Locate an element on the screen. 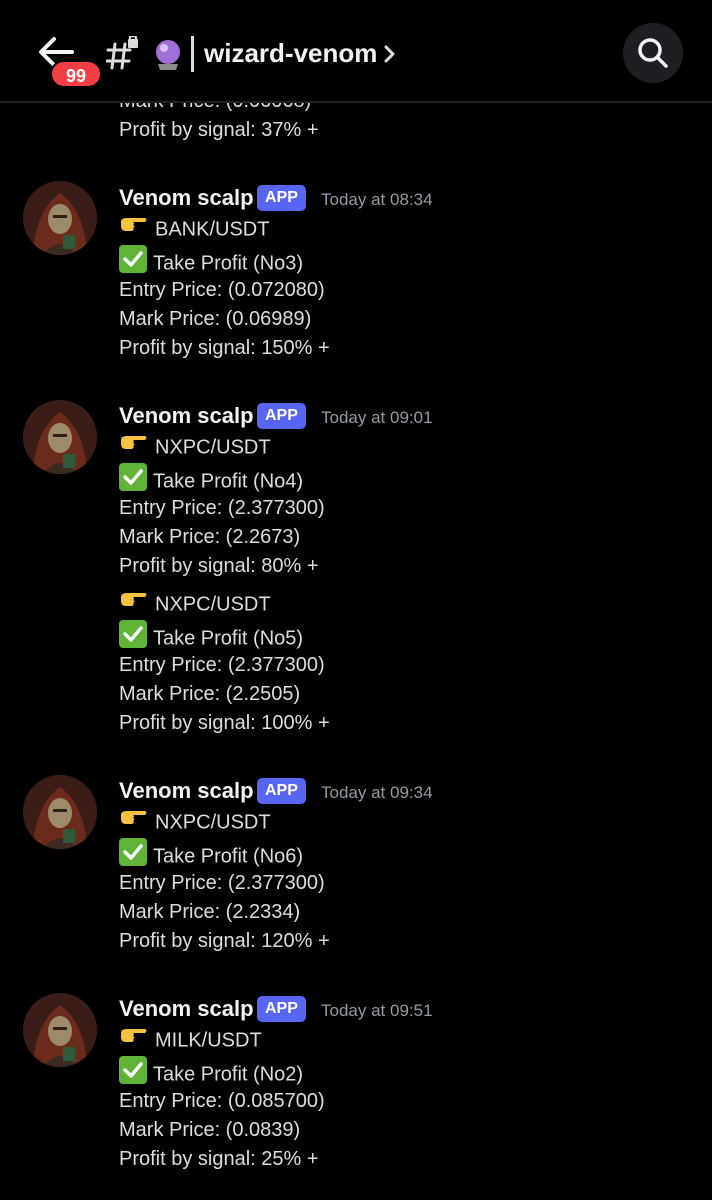 This screenshot has width=712, height=1200. mark-price: Mark Price: (0.06989) is located at coordinates (215, 319).